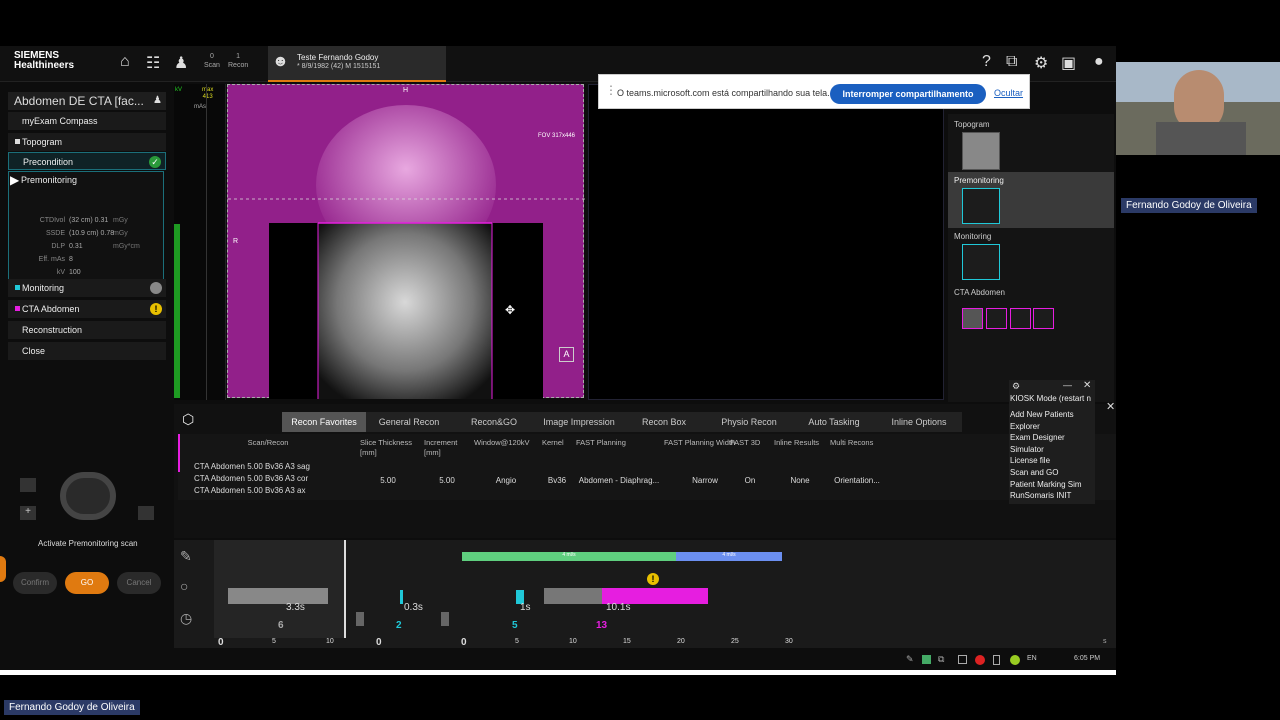 This screenshot has height=720, width=1280. I want to click on clock: 6:05 PM, so click(1087, 658).